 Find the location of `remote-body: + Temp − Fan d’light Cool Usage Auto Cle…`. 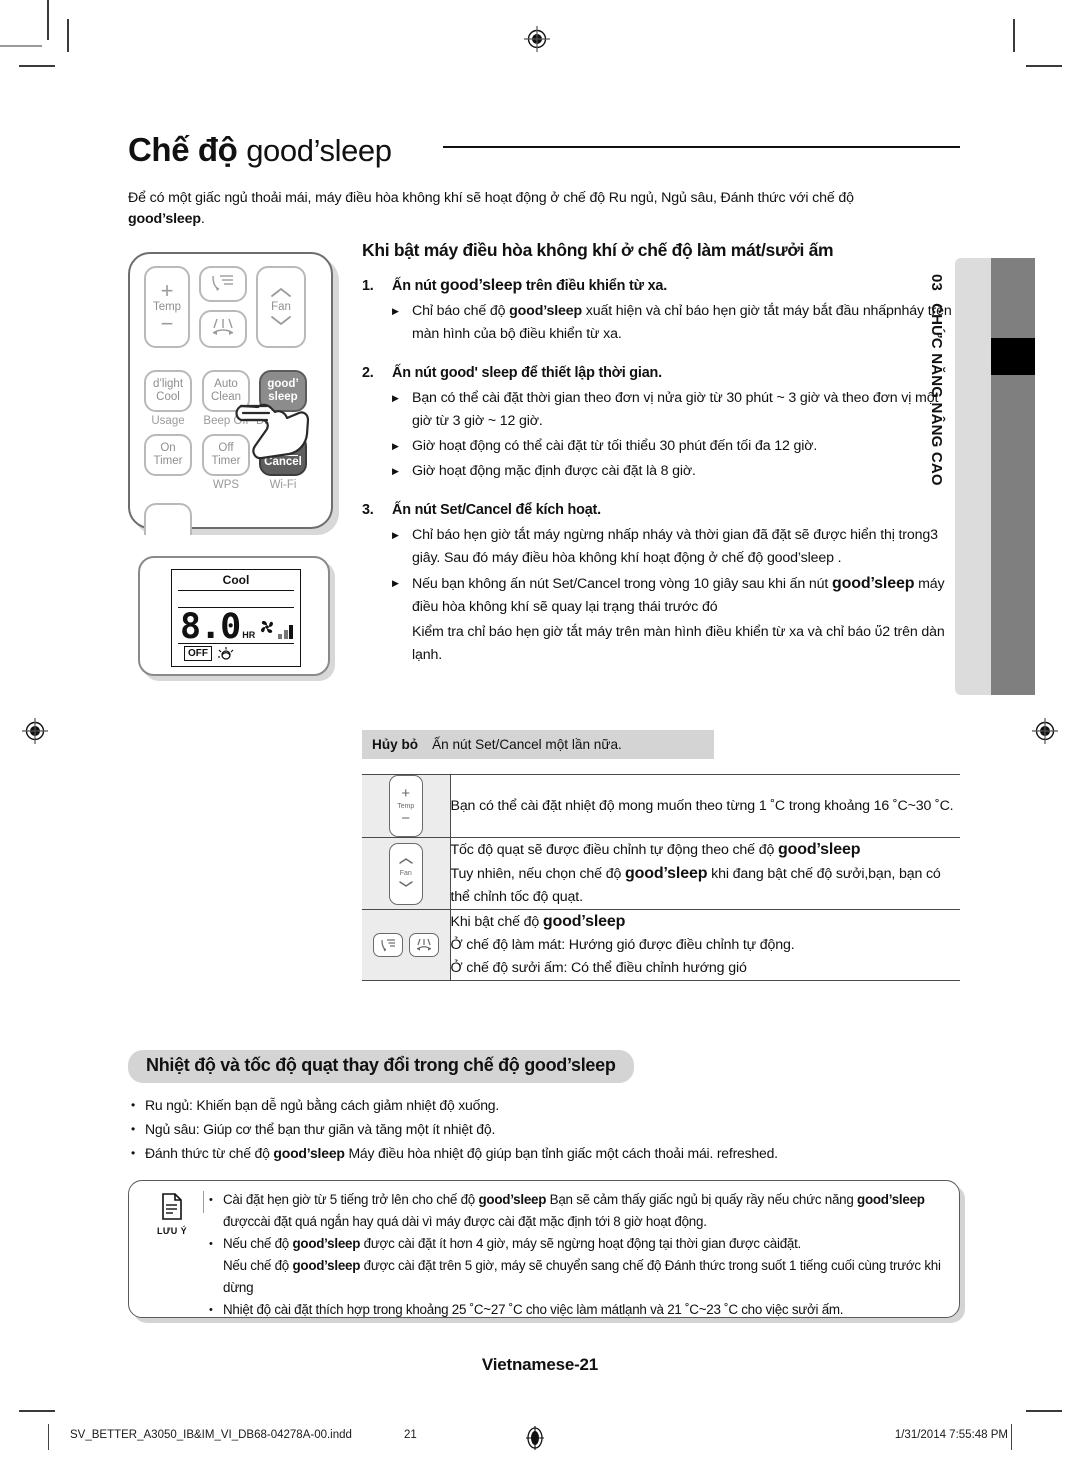

remote-body: + Temp − Fan d’light Cool Usage Auto Cle… is located at coordinates (230, 393).